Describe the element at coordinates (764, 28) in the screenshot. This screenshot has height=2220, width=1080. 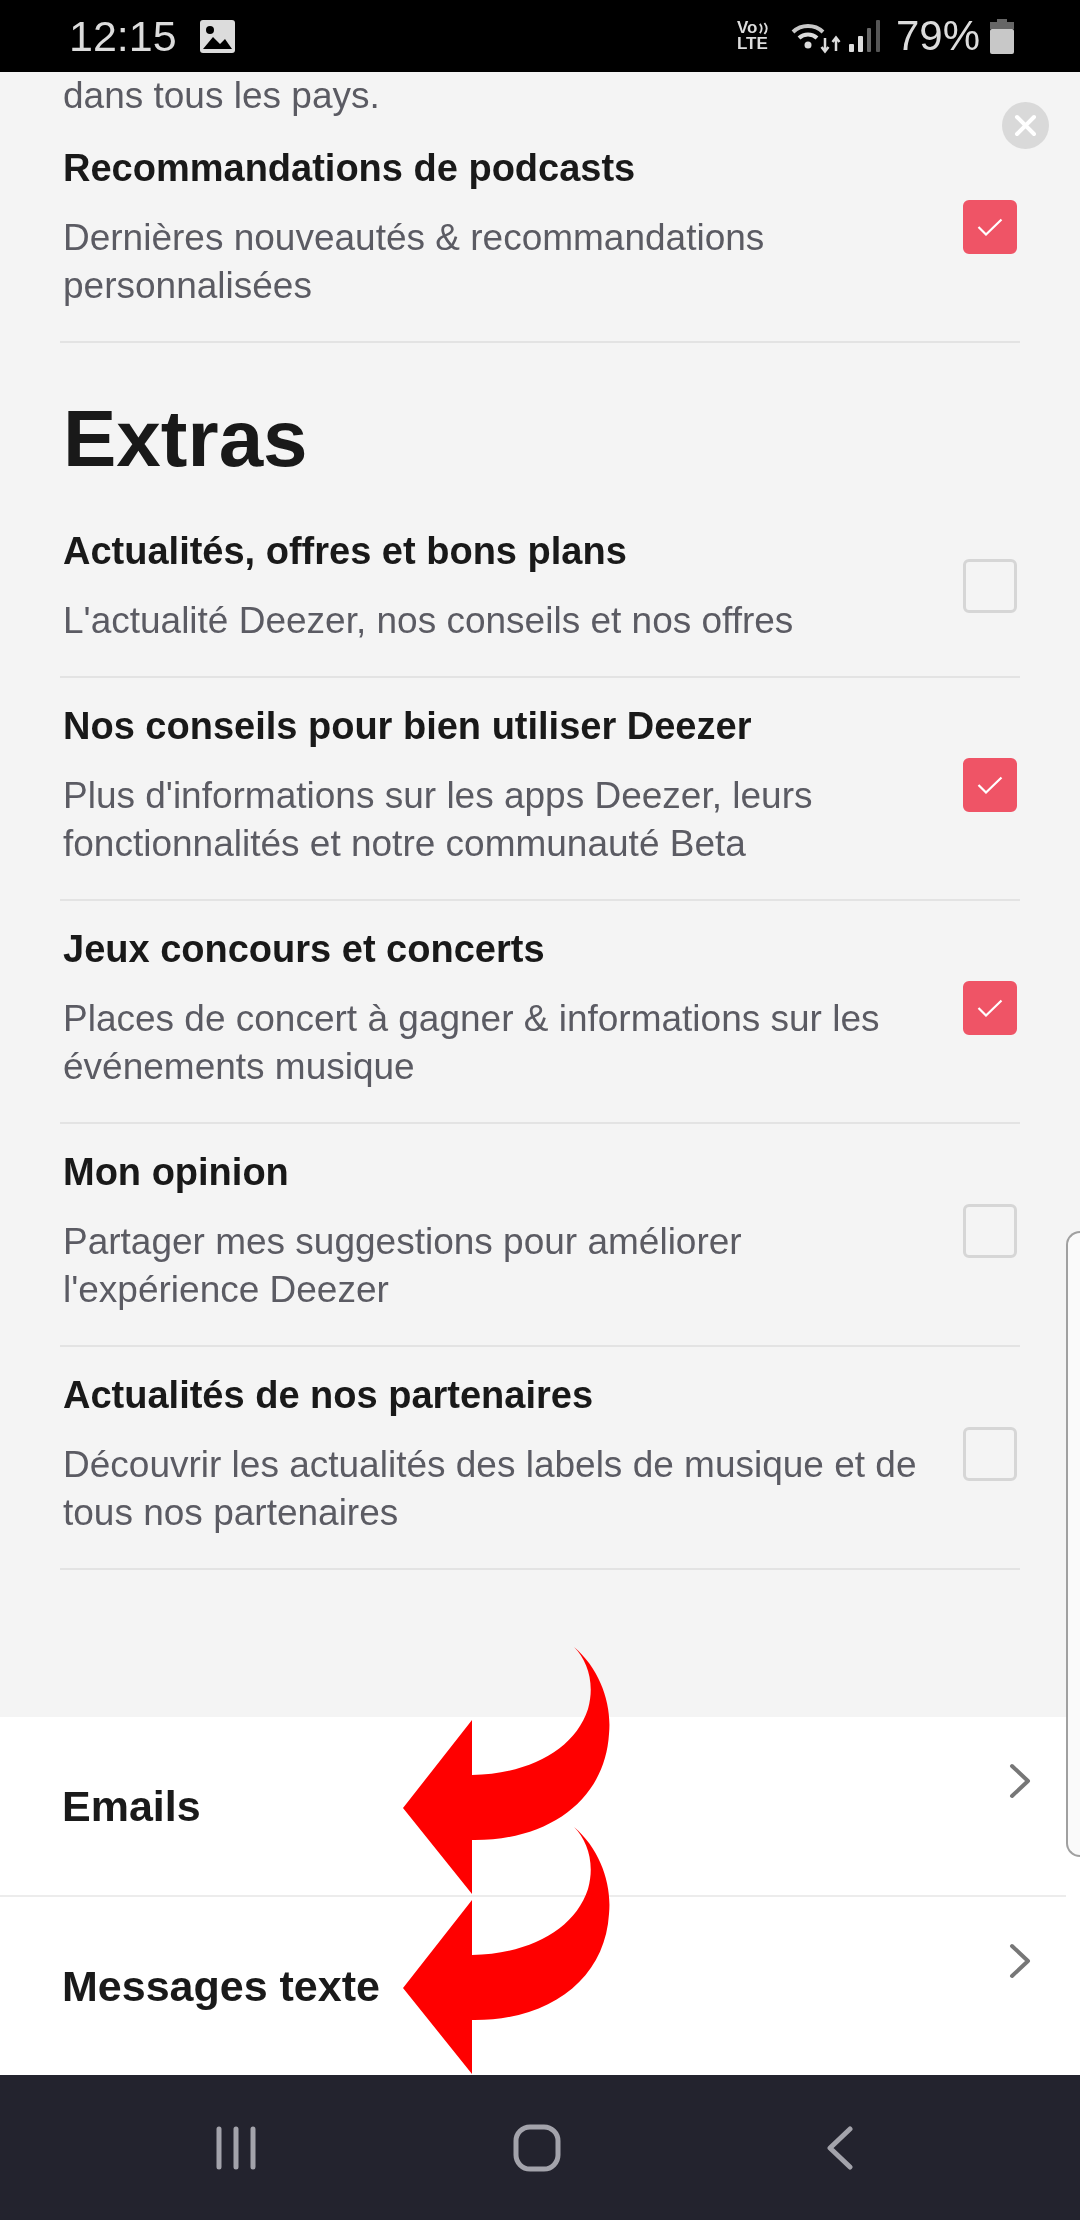
I see `waves-icon` at that location.